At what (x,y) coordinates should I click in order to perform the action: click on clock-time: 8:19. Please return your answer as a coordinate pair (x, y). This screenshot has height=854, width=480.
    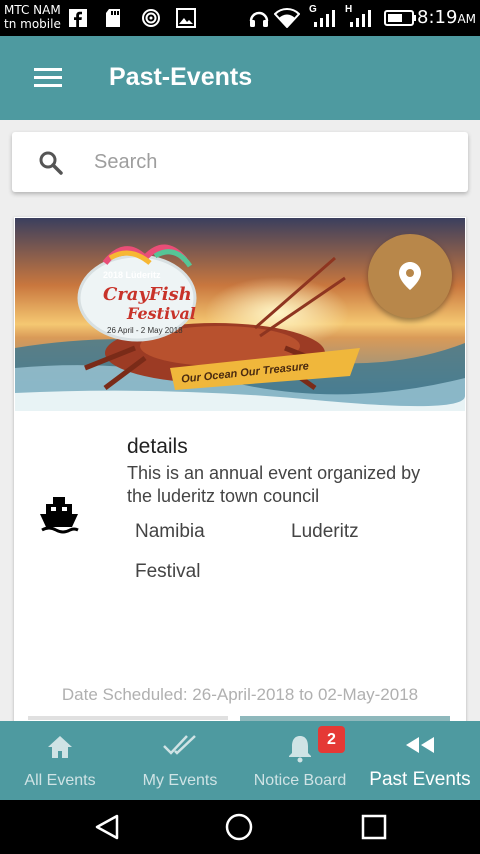
    Looking at the image, I should click on (437, 17).